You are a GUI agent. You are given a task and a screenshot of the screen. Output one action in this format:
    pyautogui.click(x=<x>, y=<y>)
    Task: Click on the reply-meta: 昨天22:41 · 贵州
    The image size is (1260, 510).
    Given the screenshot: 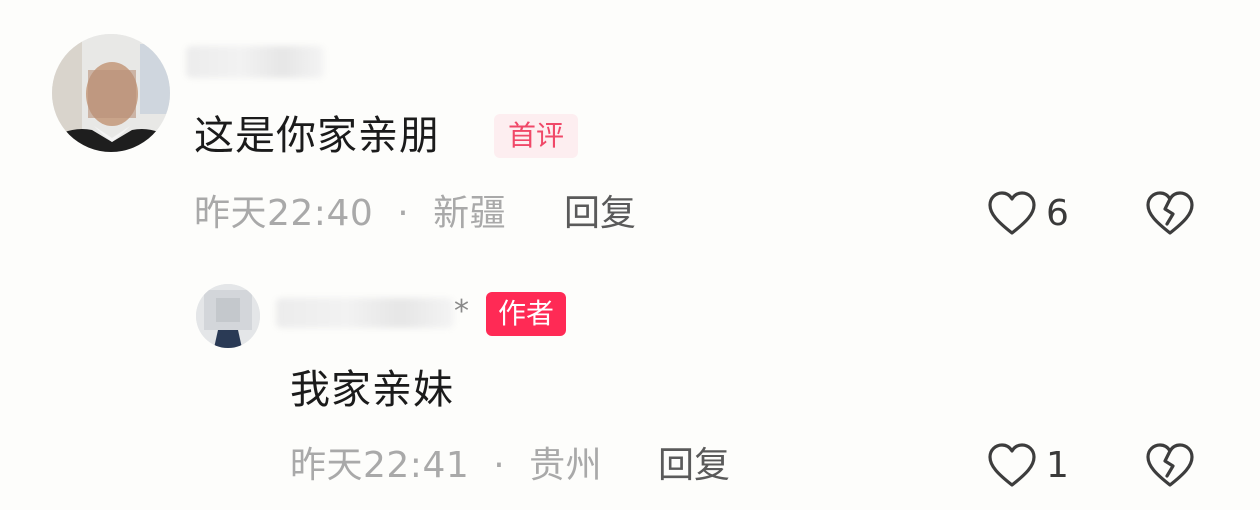 What is the action you would take?
    pyautogui.click(x=446, y=466)
    